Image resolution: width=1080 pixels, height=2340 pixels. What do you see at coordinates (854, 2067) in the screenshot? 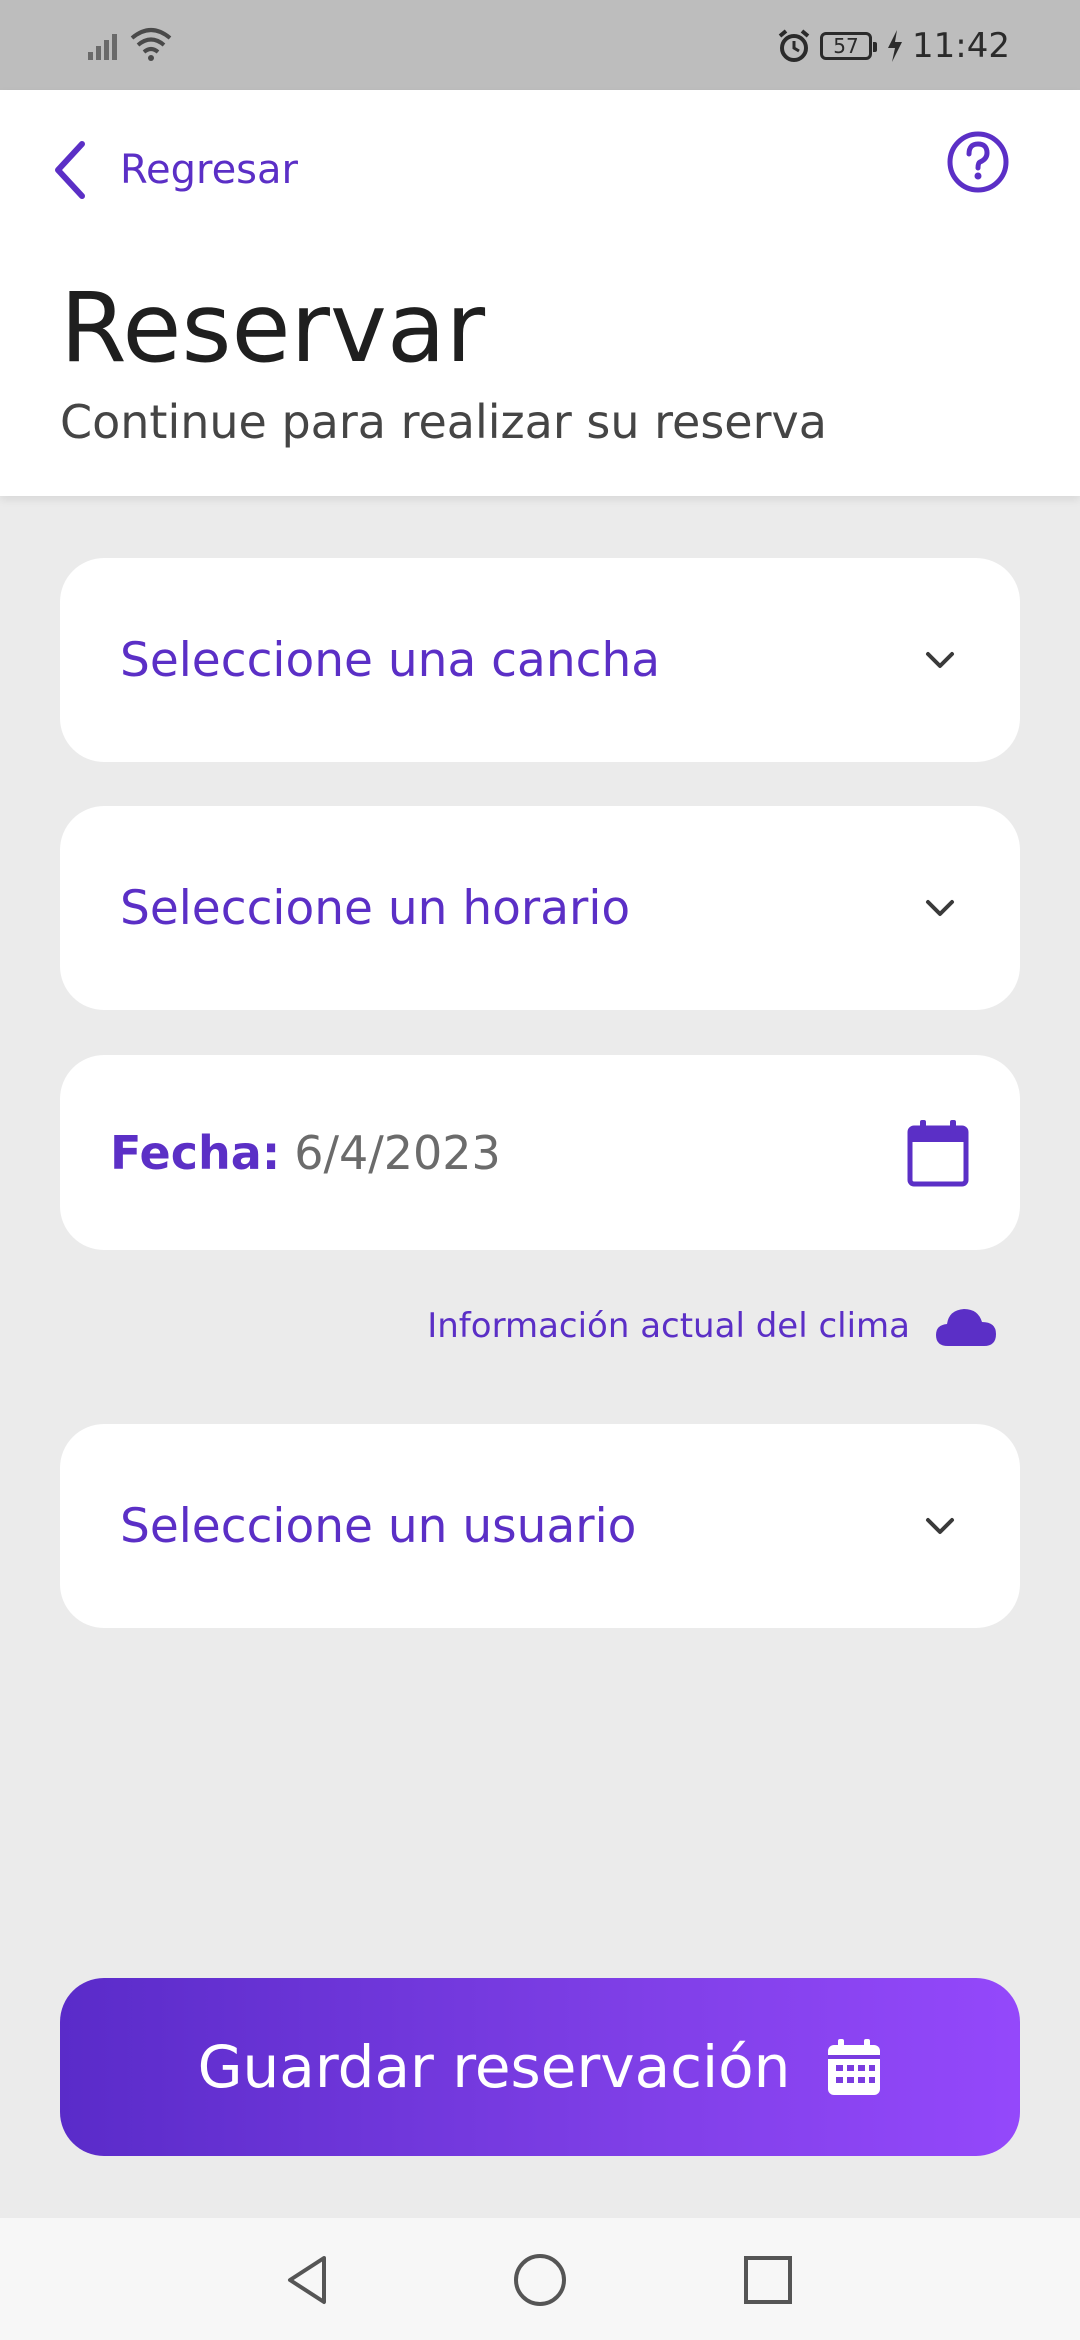
I see `calendar-grid-icon` at bounding box center [854, 2067].